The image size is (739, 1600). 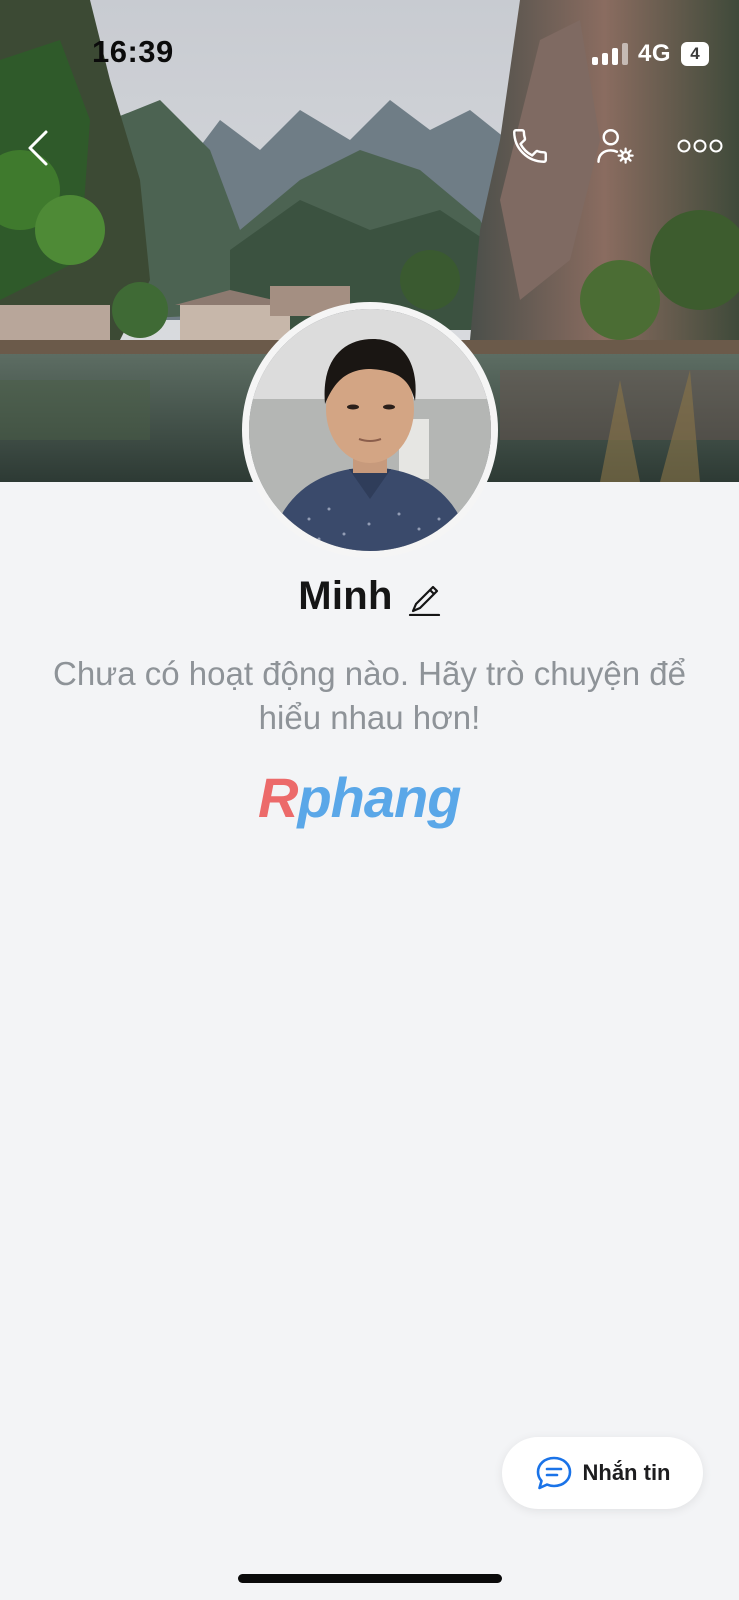 What do you see at coordinates (654, 53) in the screenshot?
I see `network-type: 4G` at bounding box center [654, 53].